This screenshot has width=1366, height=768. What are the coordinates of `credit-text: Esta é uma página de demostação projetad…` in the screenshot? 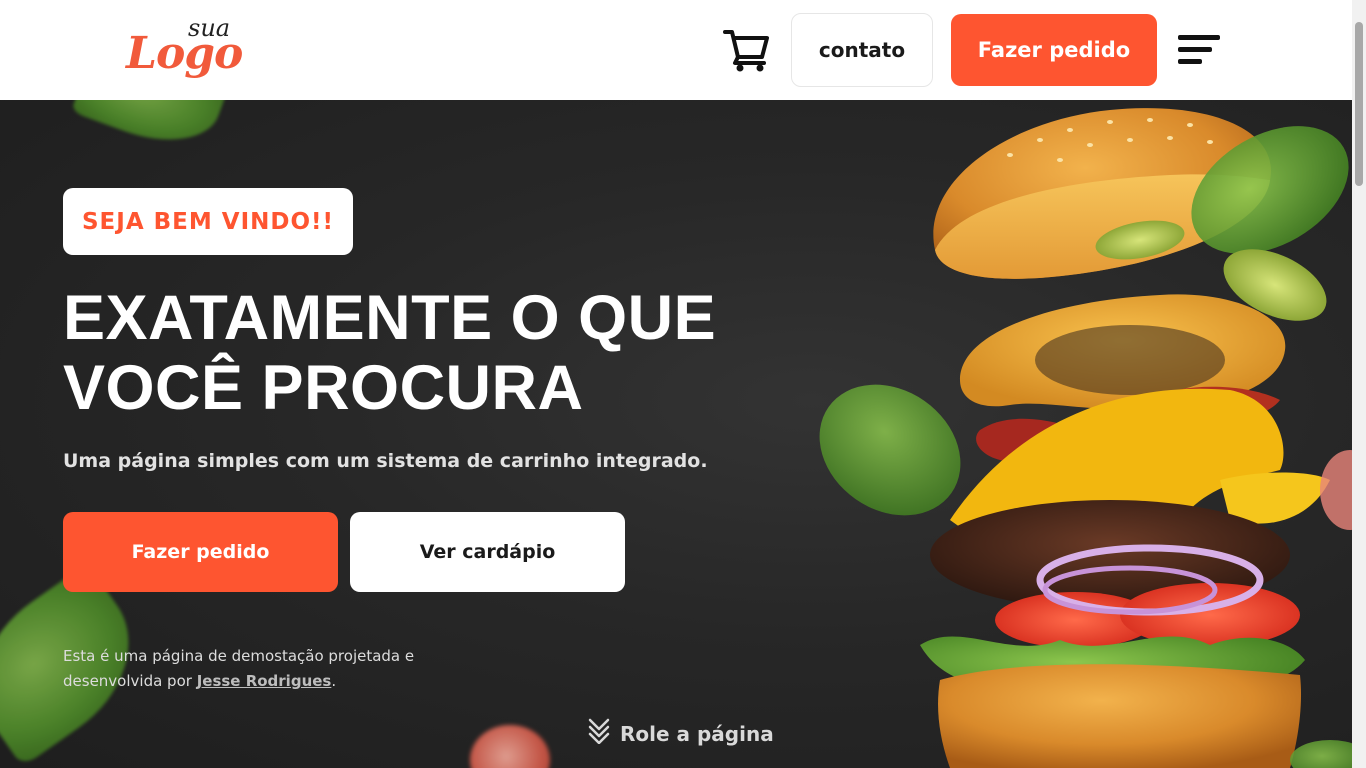 It's located at (273, 669).